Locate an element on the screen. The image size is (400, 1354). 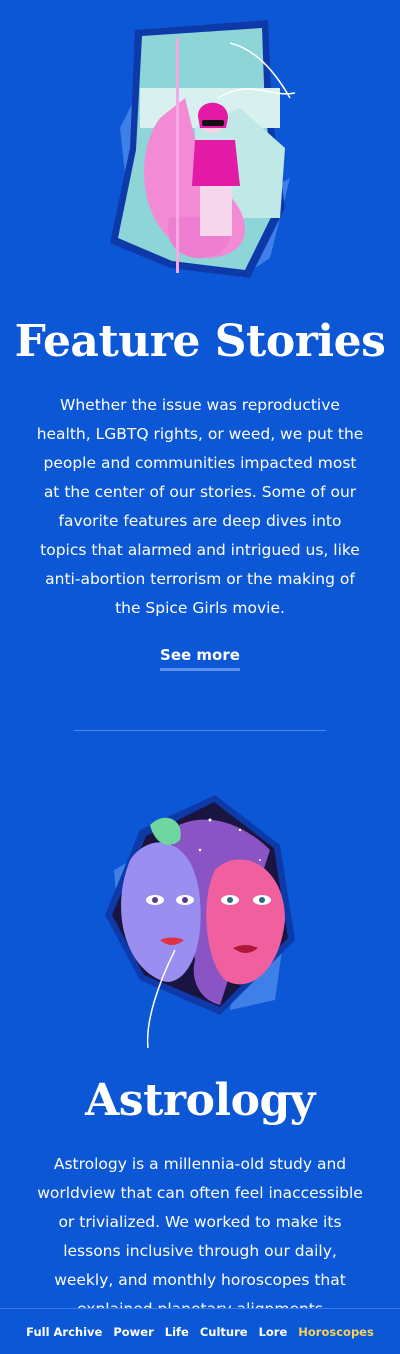
nav-power: Power is located at coordinates (133, 1332).